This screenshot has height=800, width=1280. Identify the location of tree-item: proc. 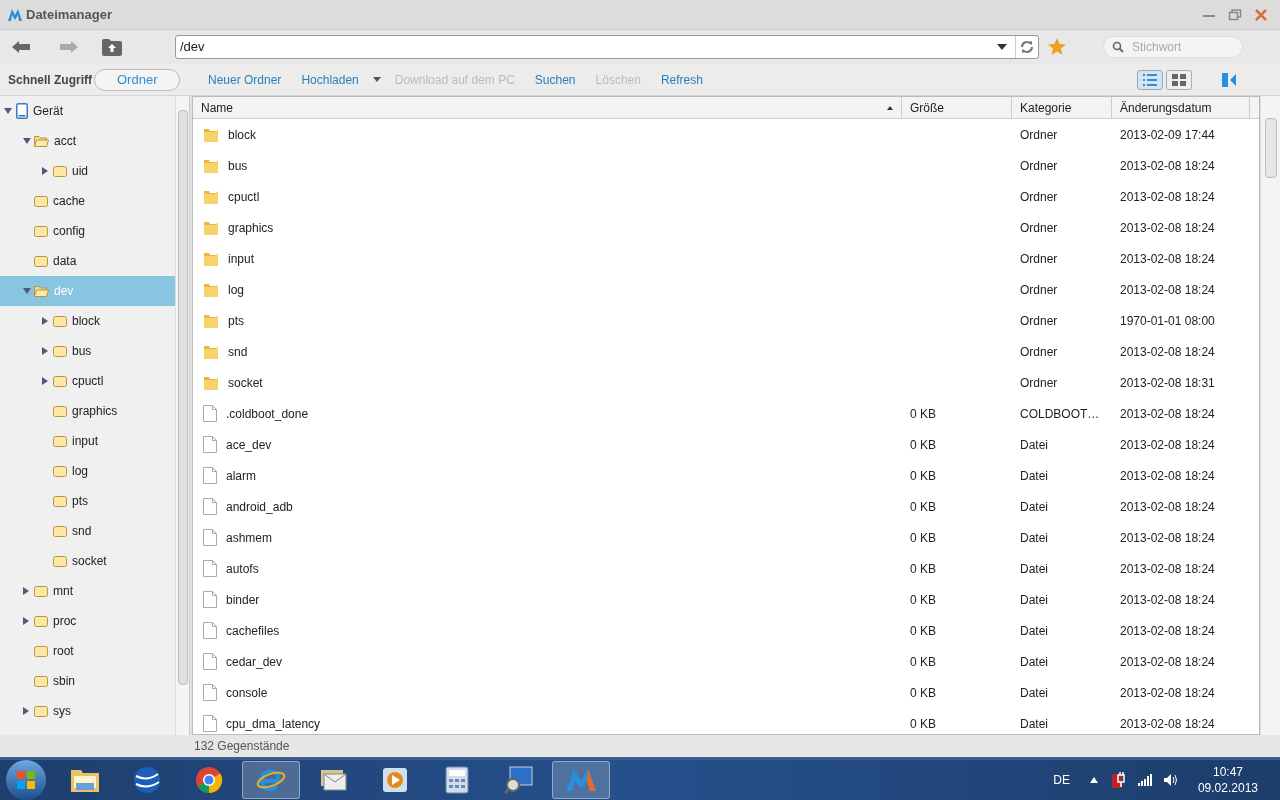
(87, 621).